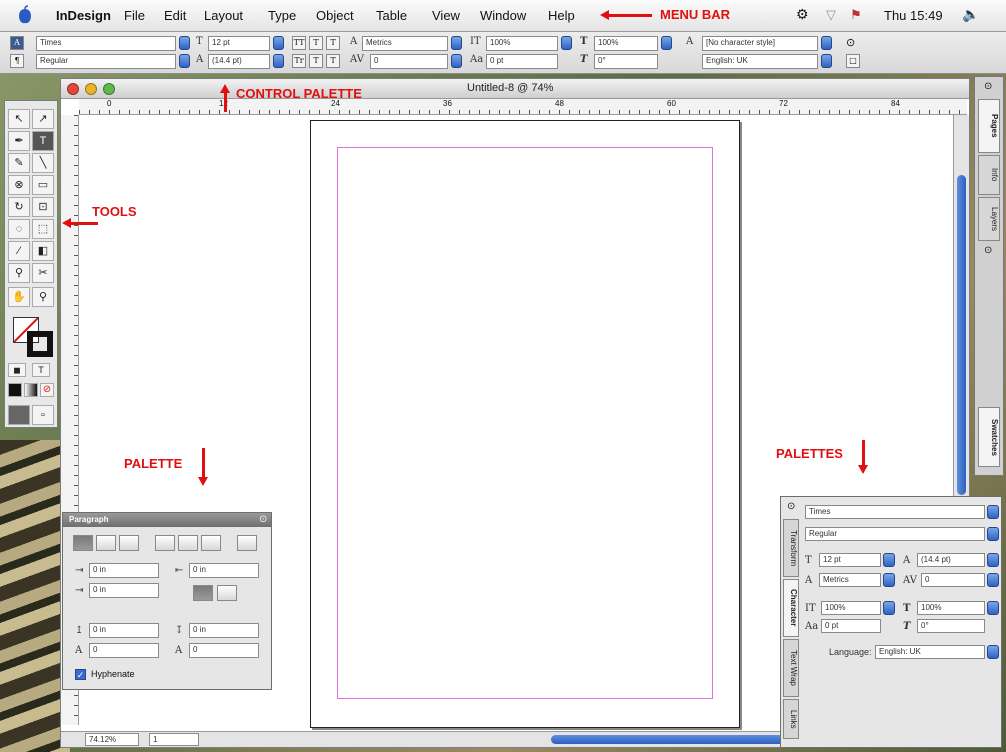  What do you see at coordinates (43, 251) in the screenshot?
I see `gradient-tool-icon: ◧` at bounding box center [43, 251].